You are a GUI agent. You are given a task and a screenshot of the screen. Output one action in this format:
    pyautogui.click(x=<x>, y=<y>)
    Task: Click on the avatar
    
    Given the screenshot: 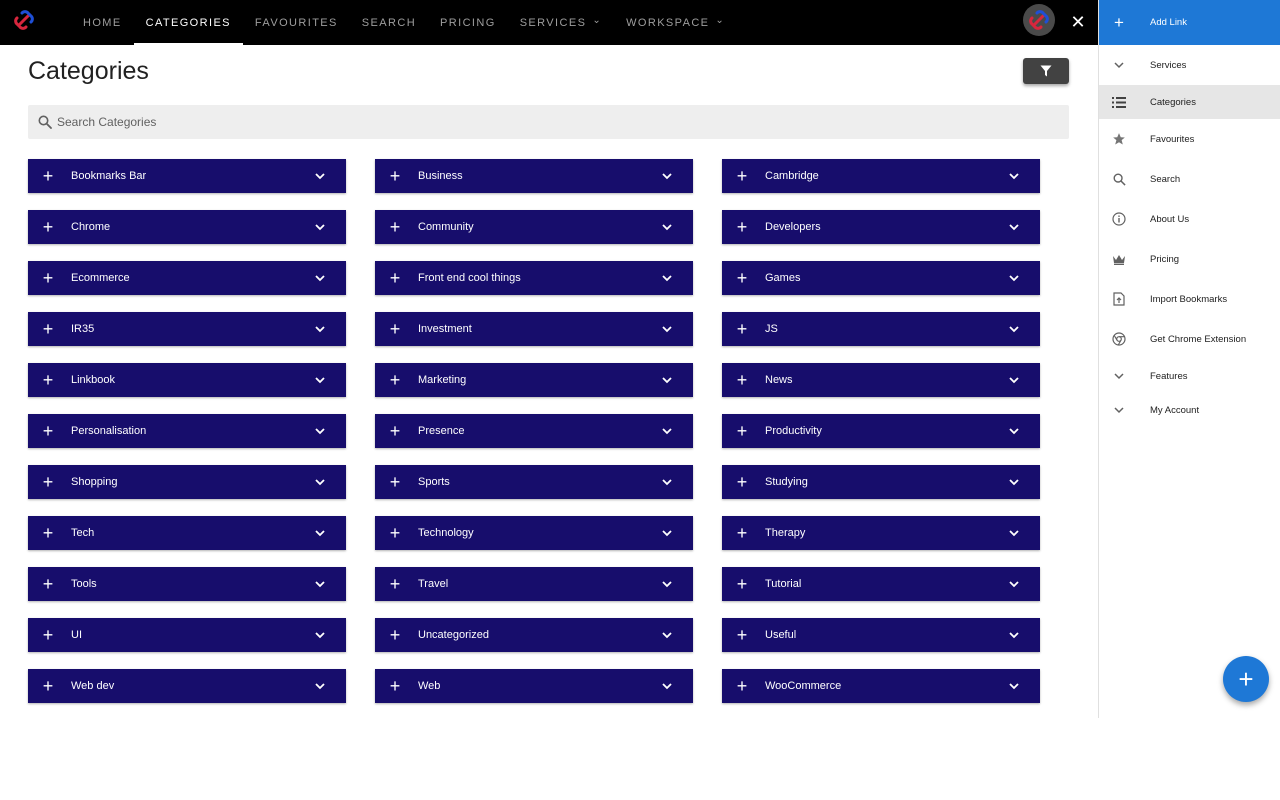 What is the action you would take?
    pyautogui.click(x=1039, y=20)
    